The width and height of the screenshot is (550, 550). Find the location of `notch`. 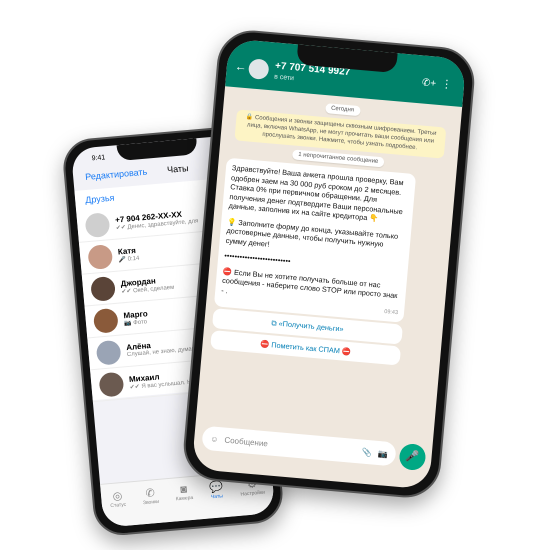

notch is located at coordinates (157, 150).